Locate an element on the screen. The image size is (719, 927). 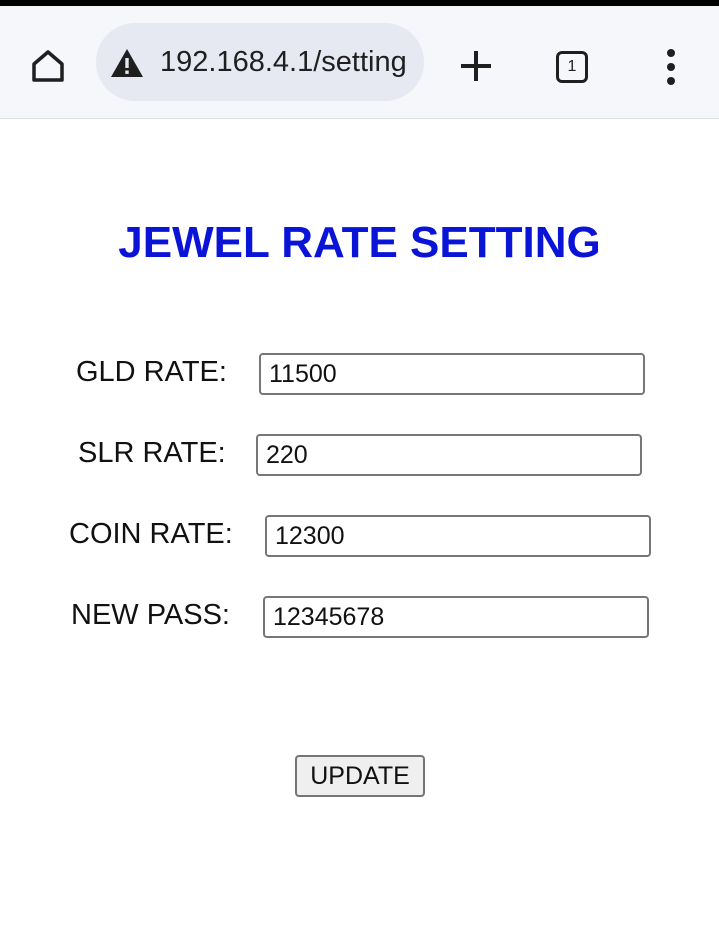
new-pass-input: 12345678 is located at coordinates (456, 617).